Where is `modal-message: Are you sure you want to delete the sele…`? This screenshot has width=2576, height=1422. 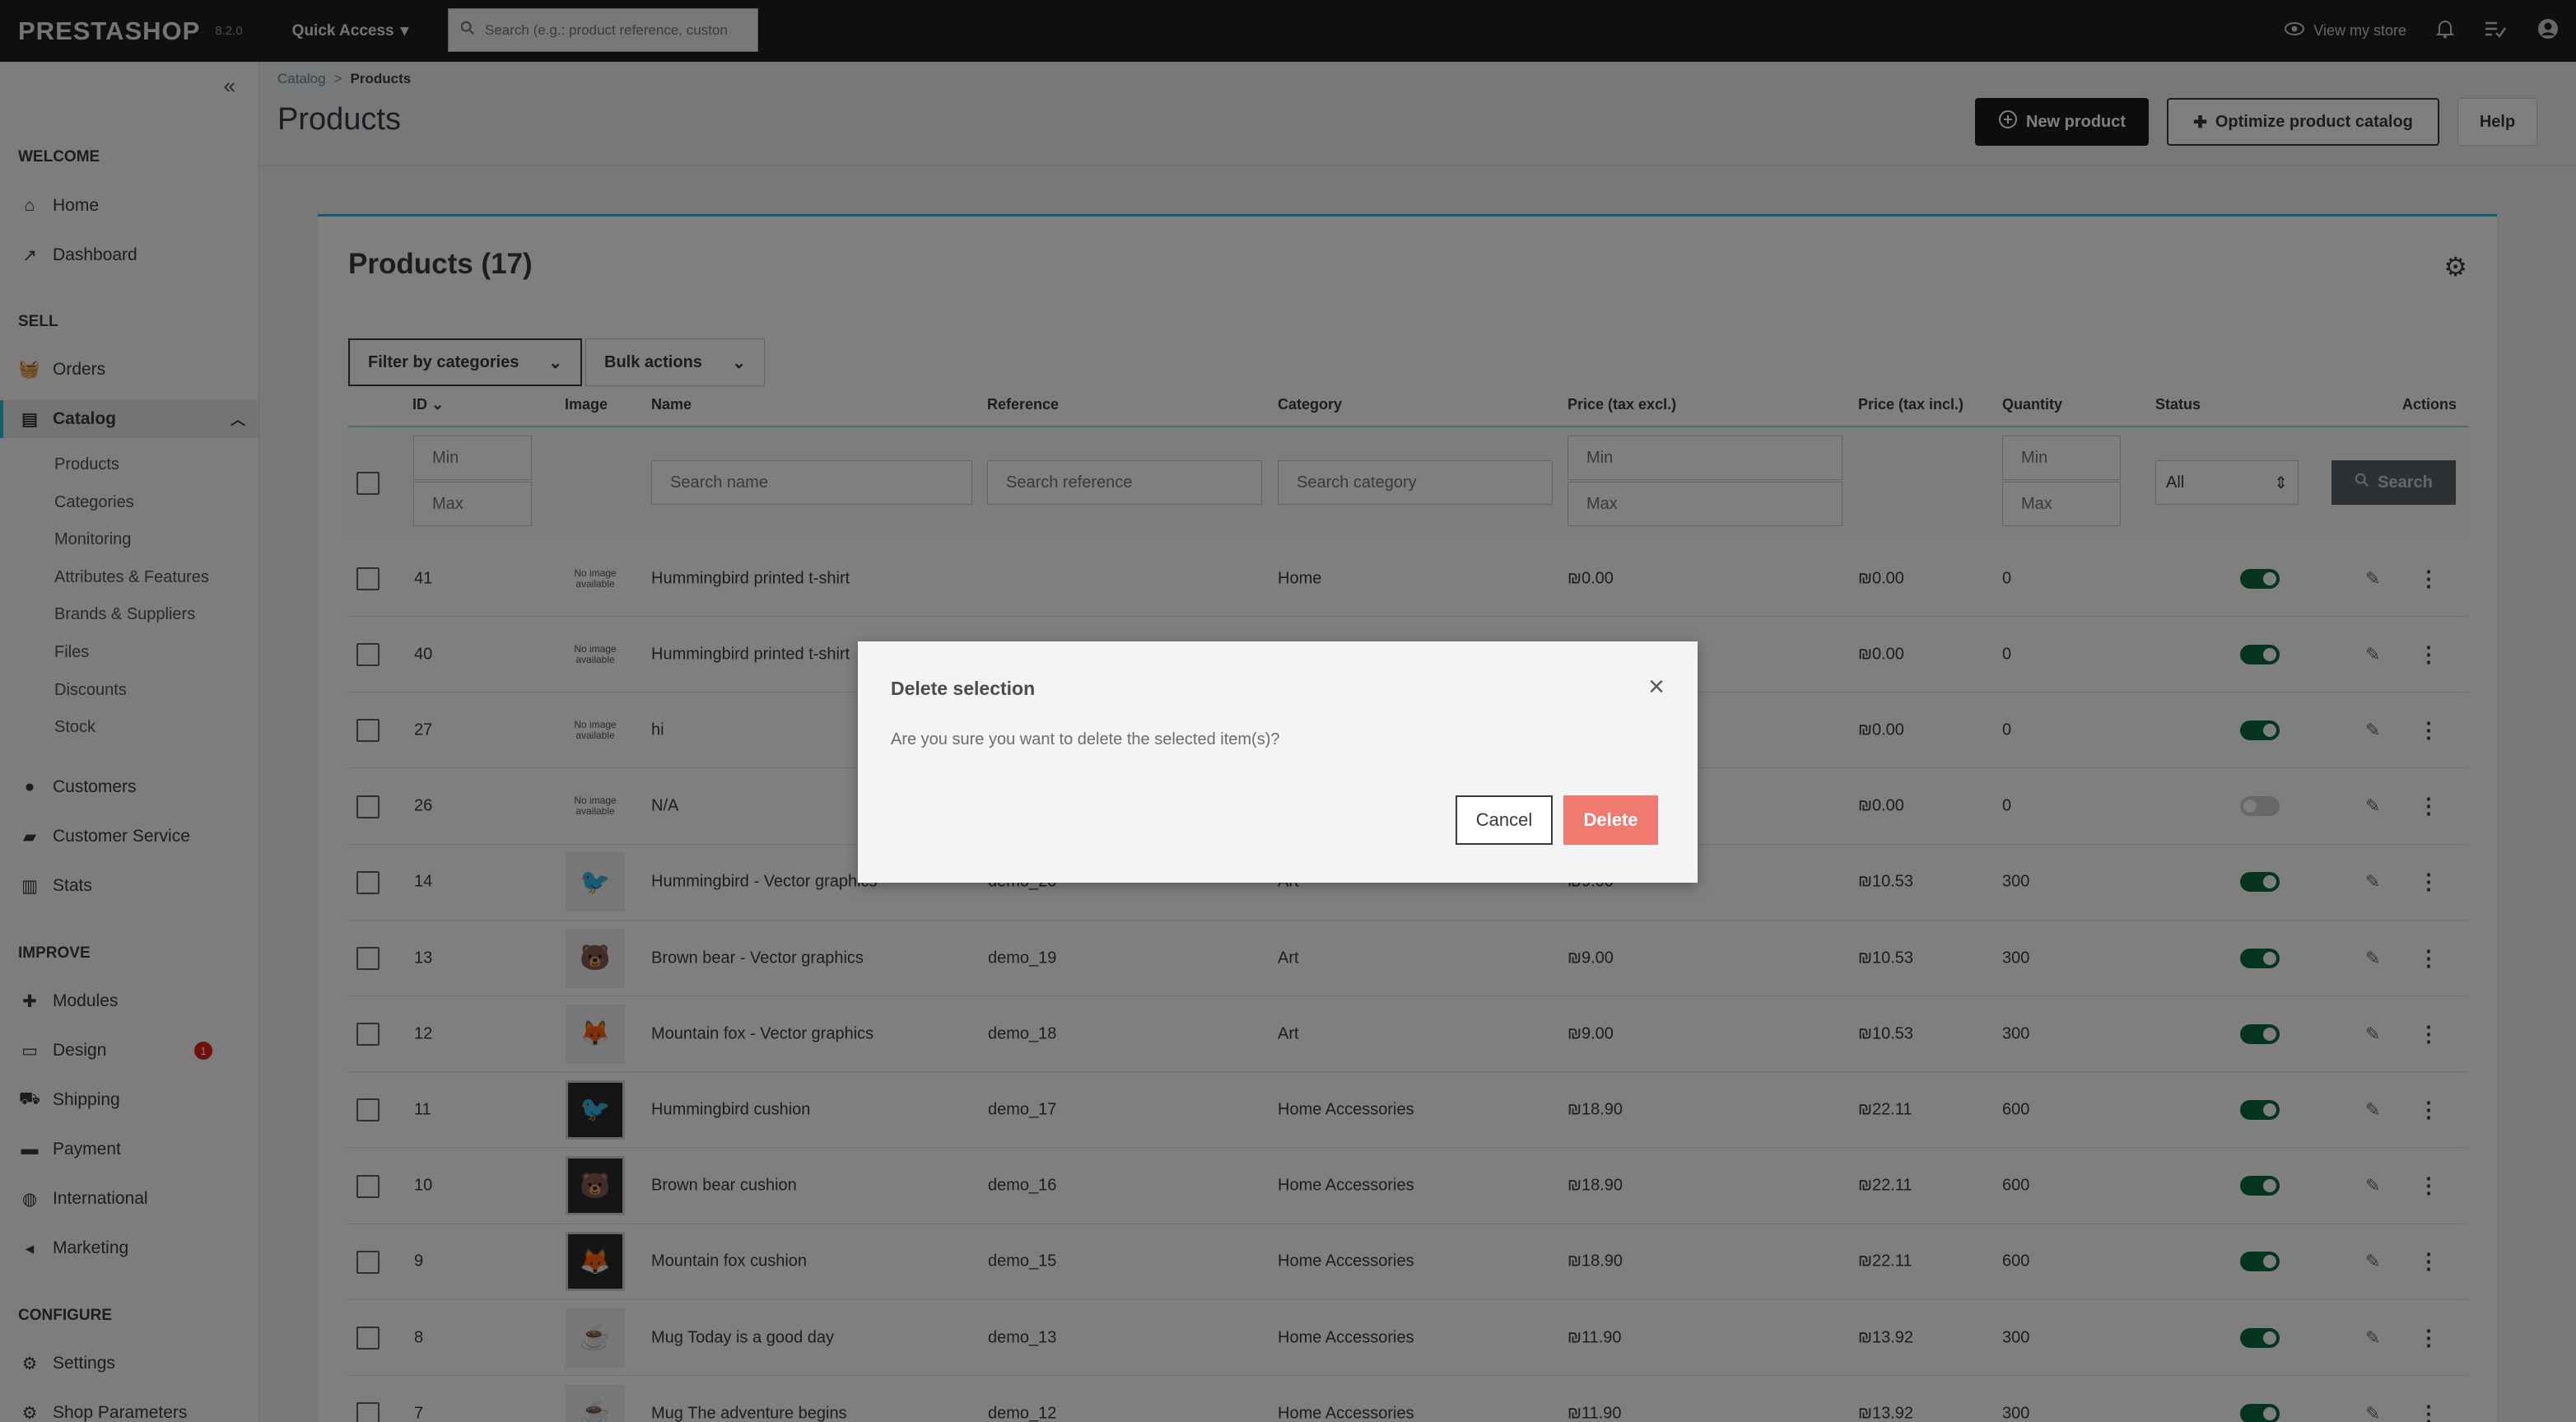 modal-message: Are you sure you want to delete the sele… is located at coordinates (1085, 739).